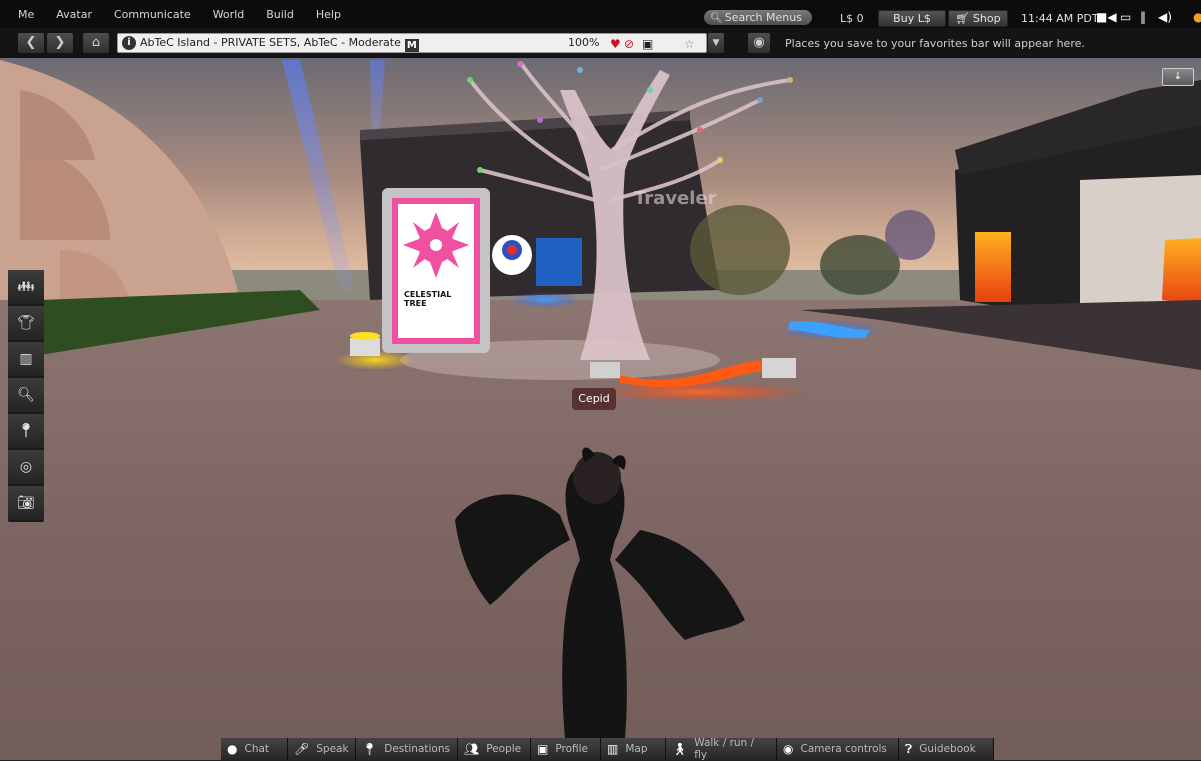 Image resolution: width=1201 pixels, height=761 pixels. I want to click on snapshot-button: 📷︎, so click(26, 503).